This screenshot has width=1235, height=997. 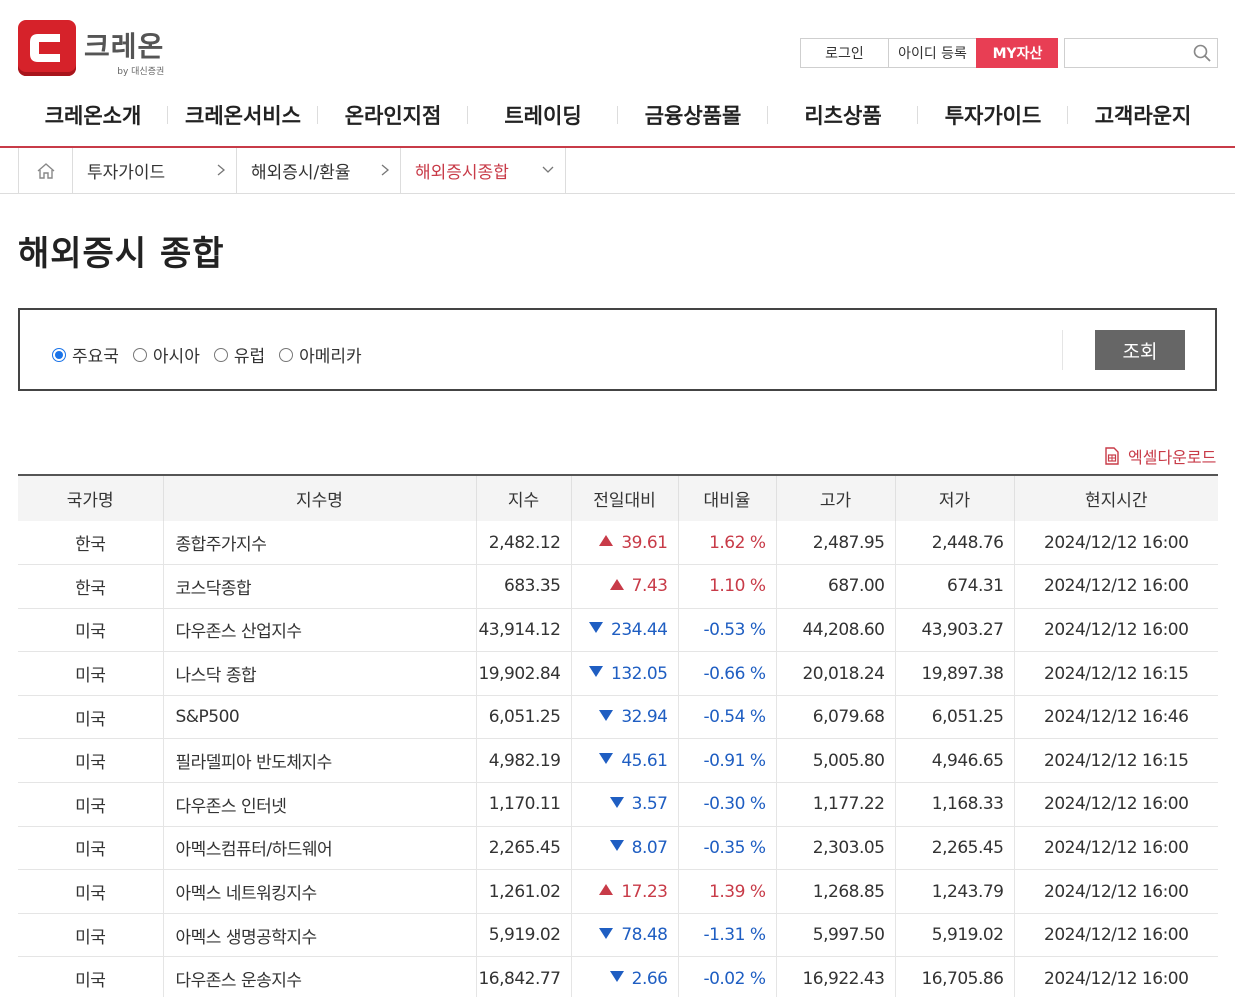 I want to click on radio-checked, so click(x=59, y=354).